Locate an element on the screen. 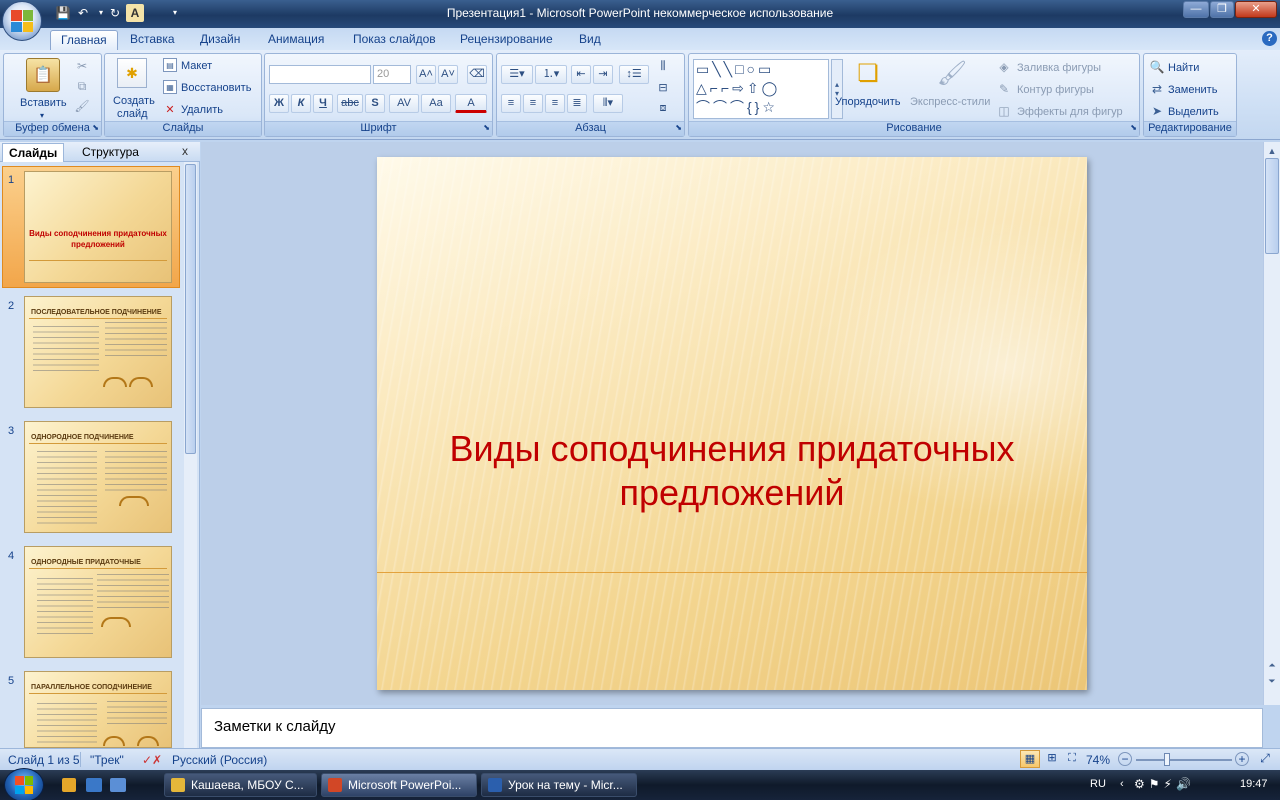  format-painter-icon: 🖌 is located at coordinates (82, 106).